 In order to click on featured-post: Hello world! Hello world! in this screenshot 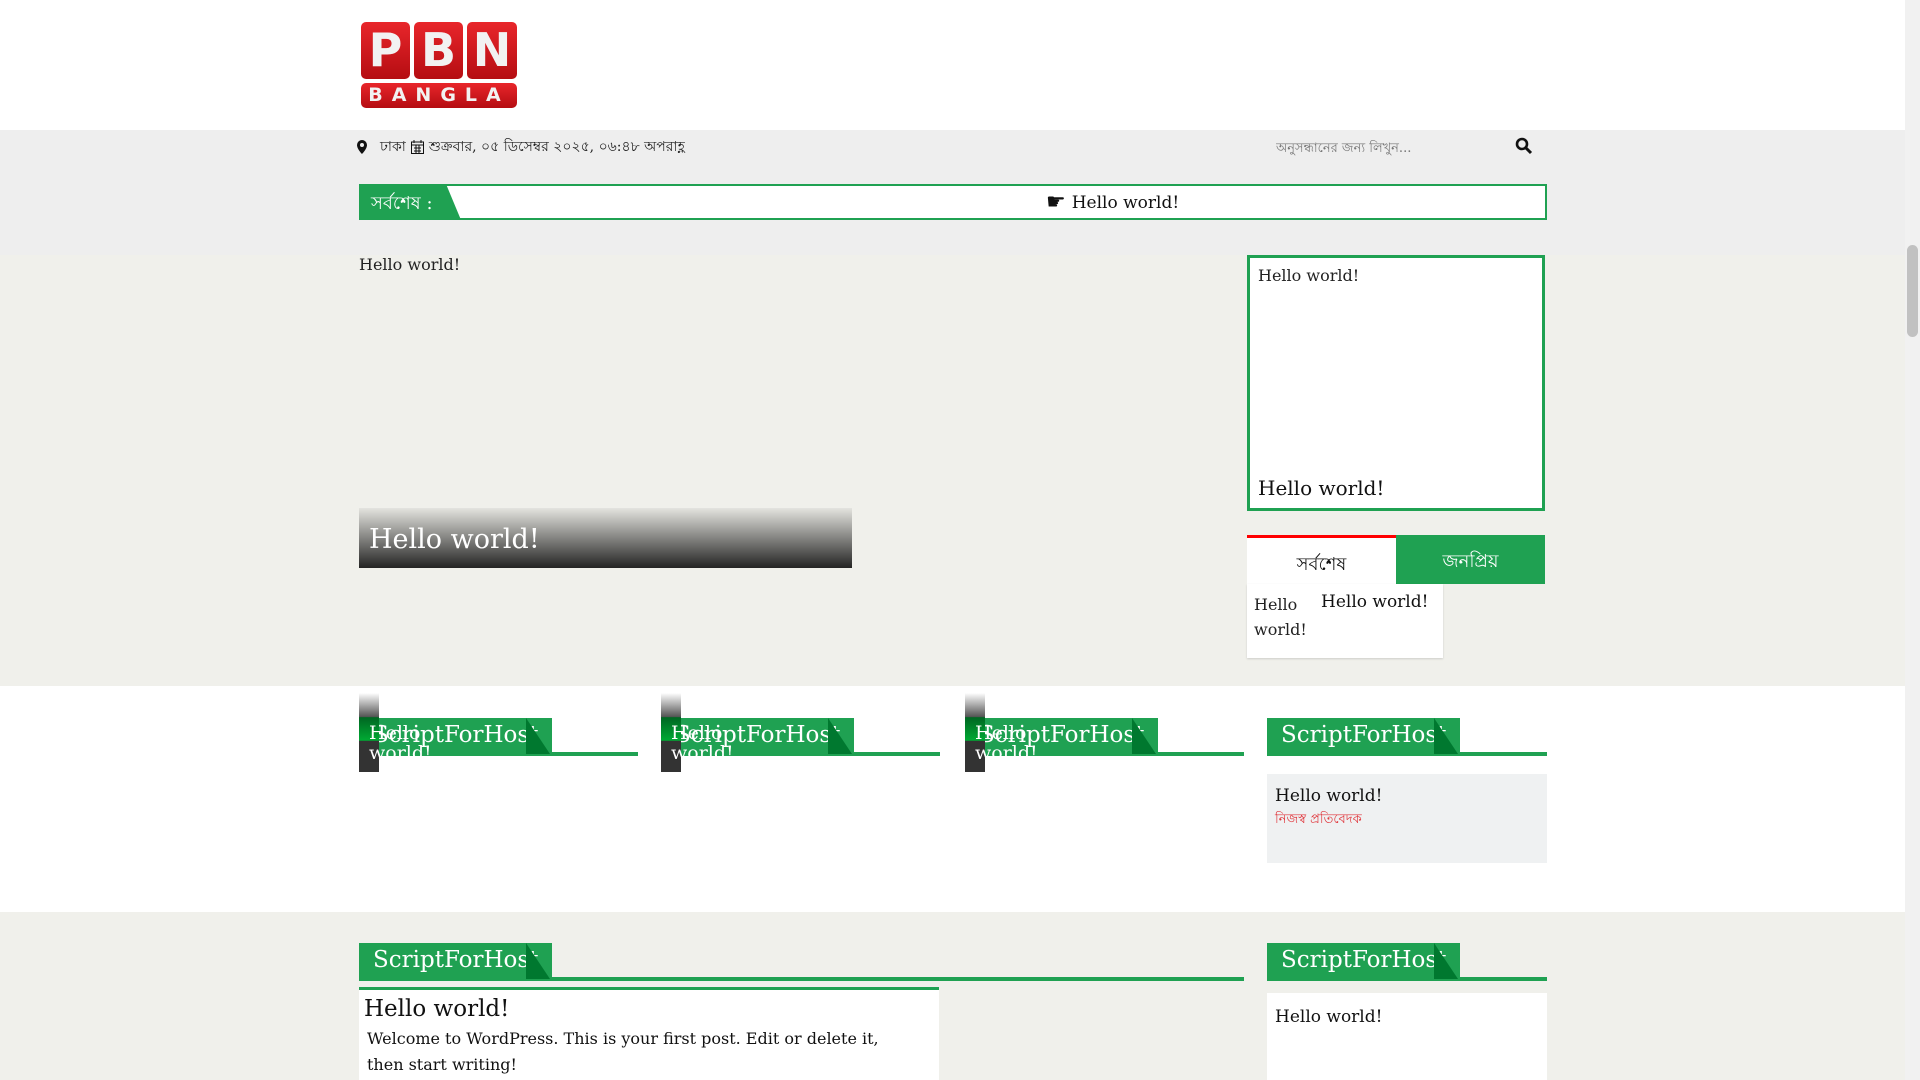, I will do `click(605, 411)`.